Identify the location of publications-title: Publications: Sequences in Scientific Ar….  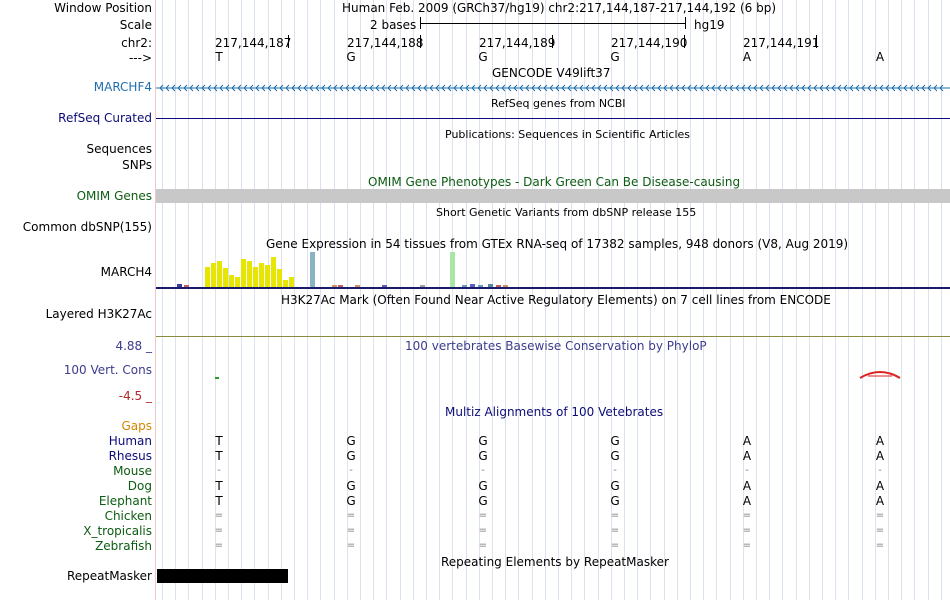
(567, 135).